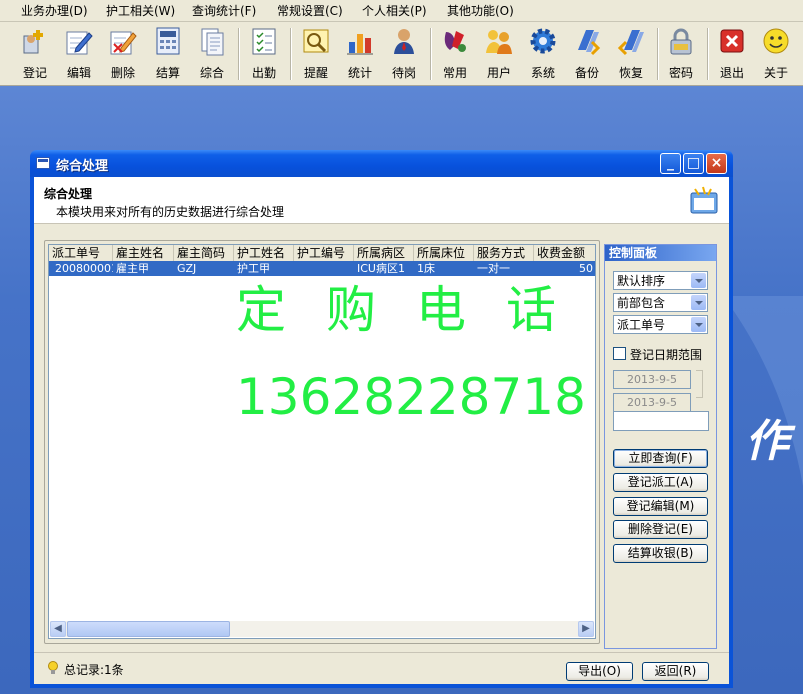 The width and height of the screenshot is (803, 694). I want to click on toolbar-statistics-button: 统计, so click(360, 55).